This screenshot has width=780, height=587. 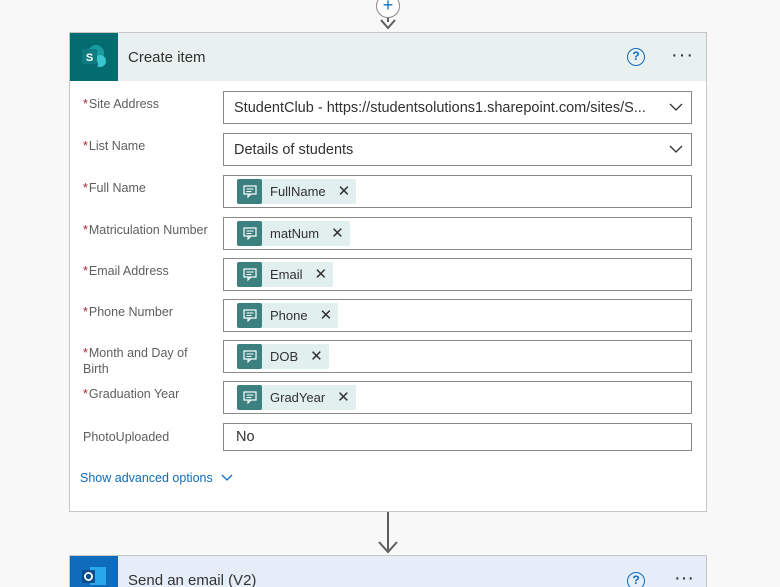 I want to click on send-email-title: Send an email (V2), so click(x=192, y=579).